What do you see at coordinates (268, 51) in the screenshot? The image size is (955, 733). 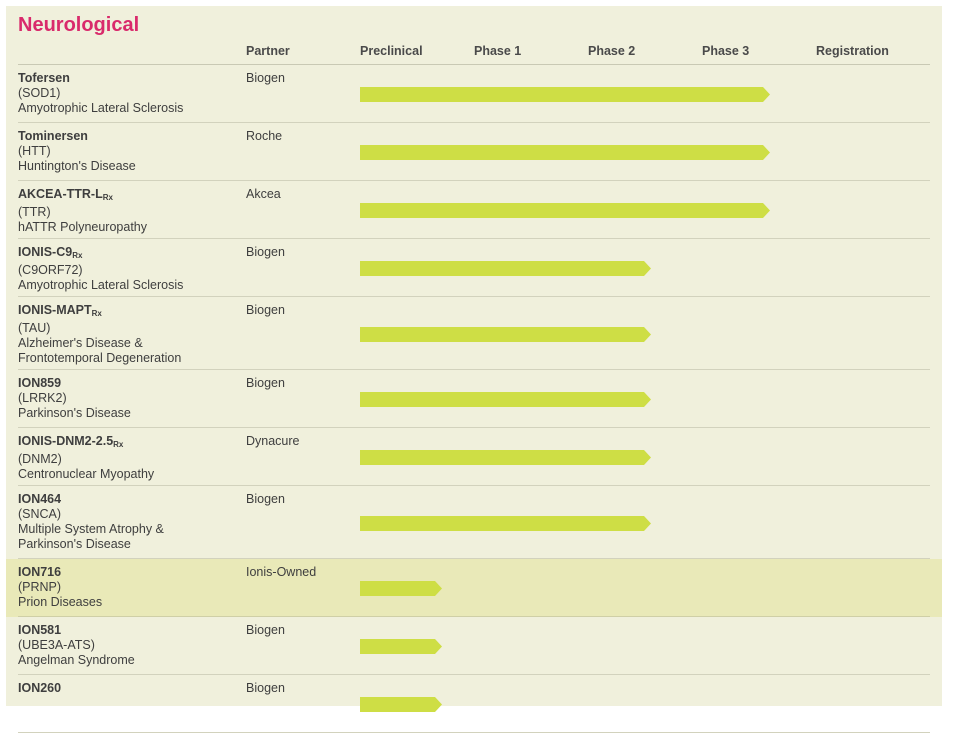 I see `header-partner: Partner` at bounding box center [268, 51].